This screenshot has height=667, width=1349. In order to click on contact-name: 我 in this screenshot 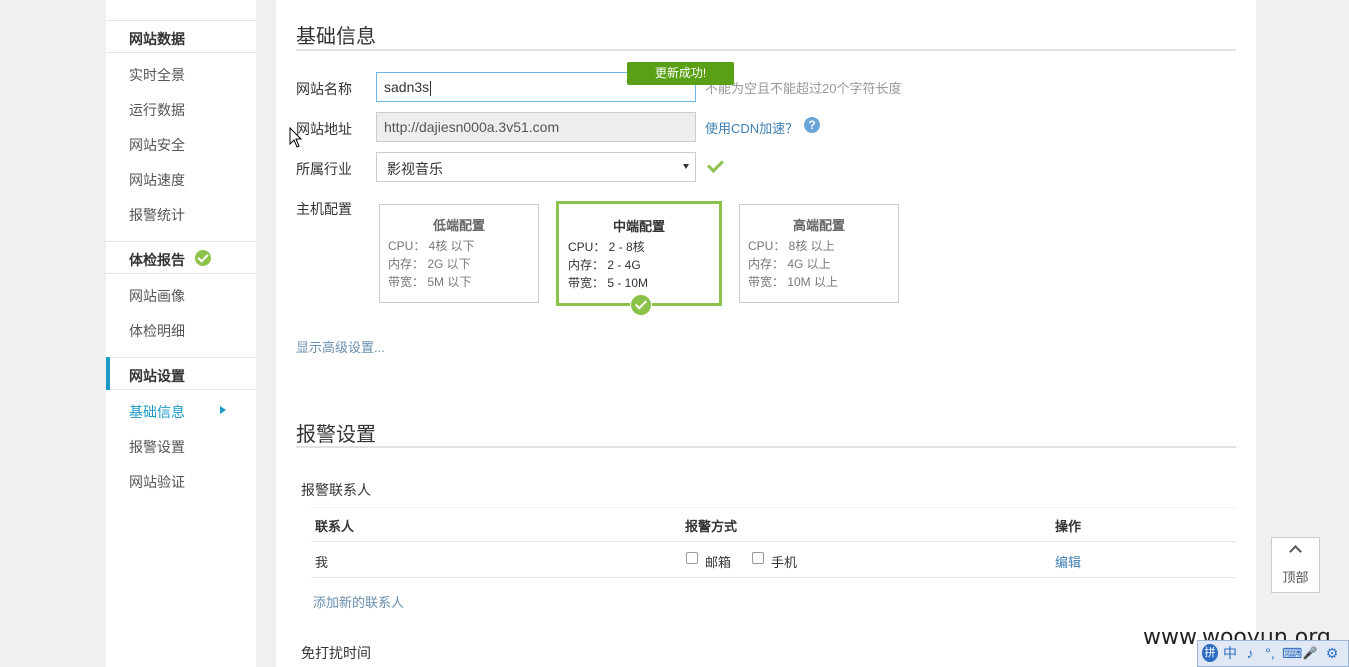, I will do `click(322, 562)`.